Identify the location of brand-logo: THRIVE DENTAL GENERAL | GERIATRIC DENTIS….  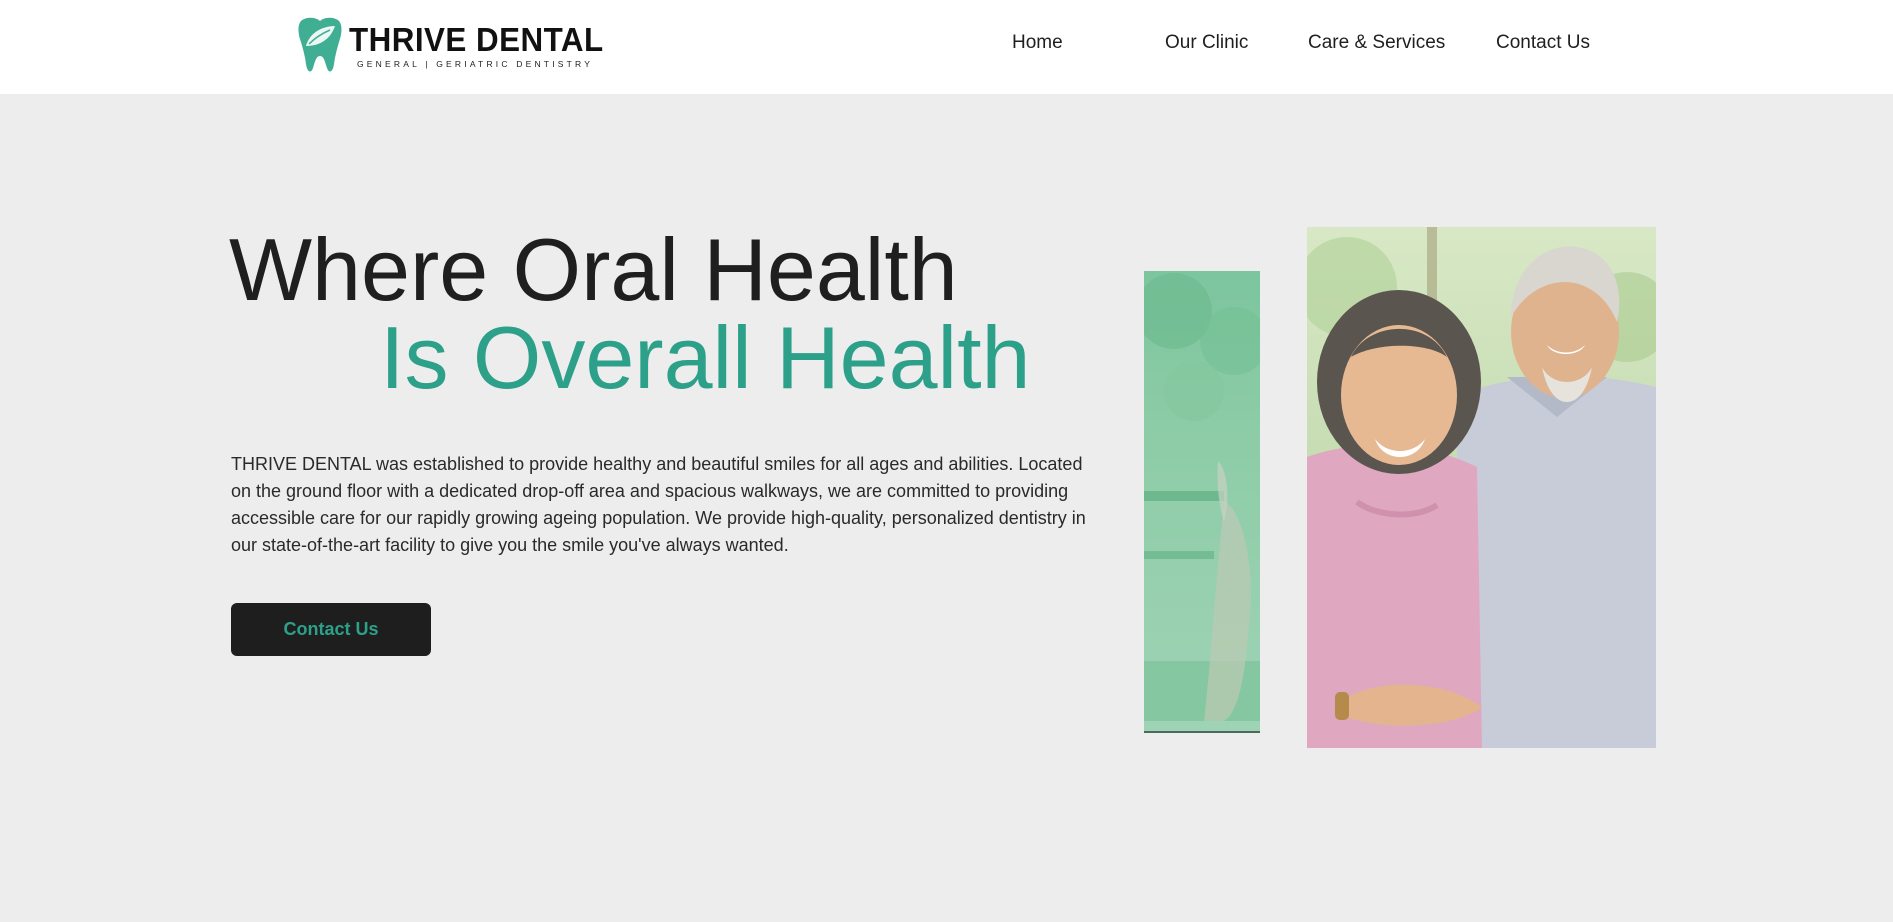
(457, 45).